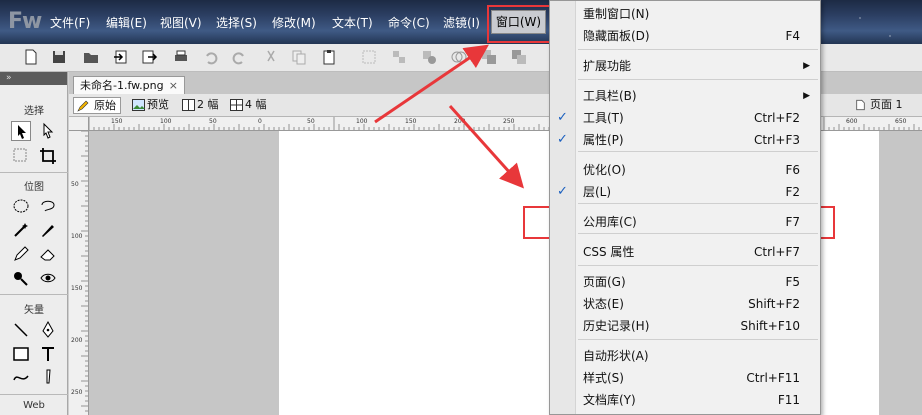 This screenshot has width=922, height=415. What do you see at coordinates (603, 118) in the screenshot?
I see `menu-item-label: 工具(T)` at bounding box center [603, 118].